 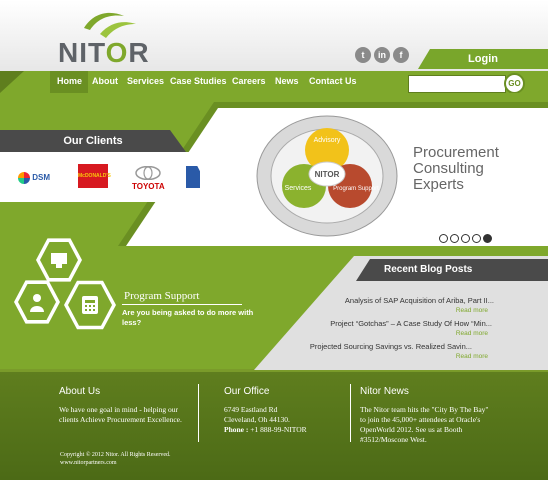 What do you see at coordinates (356, 189) in the screenshot?
I see `wheel-label-program-support: Program Support` at bounding box center [356, 189].